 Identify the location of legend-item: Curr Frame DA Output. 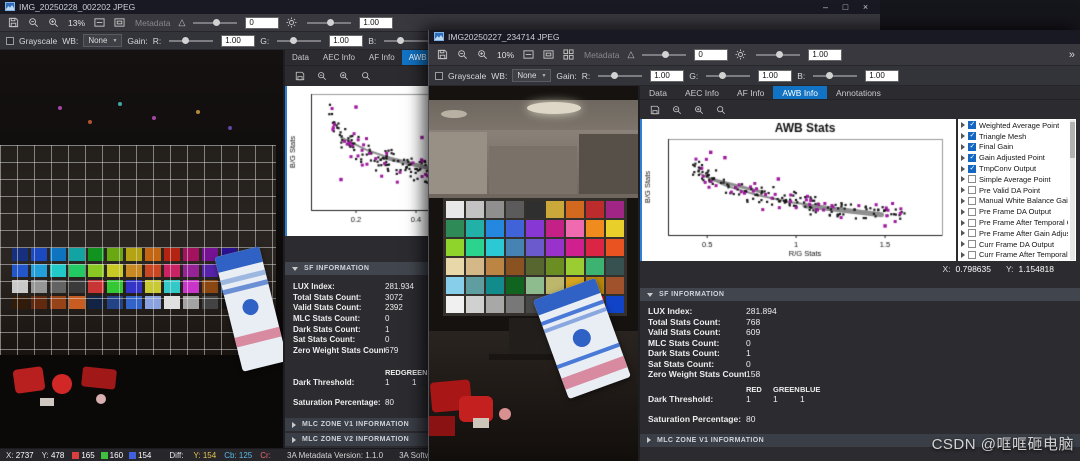
(1014, 244).